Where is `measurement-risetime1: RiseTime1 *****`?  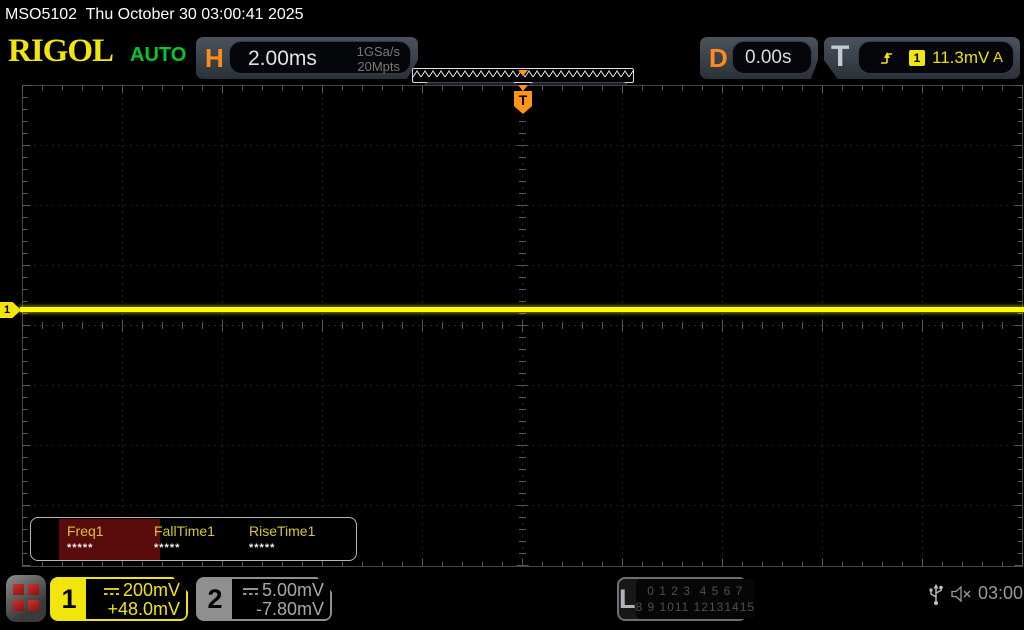
measurement-risetime1: RiseTime1 ***** is located at coordinates (296, 539).